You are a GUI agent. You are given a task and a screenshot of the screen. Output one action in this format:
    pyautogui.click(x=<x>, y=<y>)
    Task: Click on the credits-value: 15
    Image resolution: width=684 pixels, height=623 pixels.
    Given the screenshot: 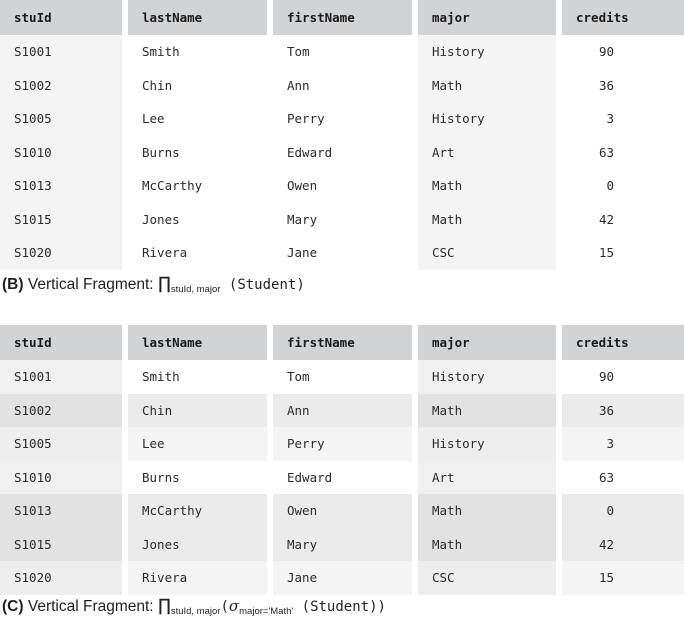 What is the action you would take?
    pyautogui.click(x=606, y=253)
    